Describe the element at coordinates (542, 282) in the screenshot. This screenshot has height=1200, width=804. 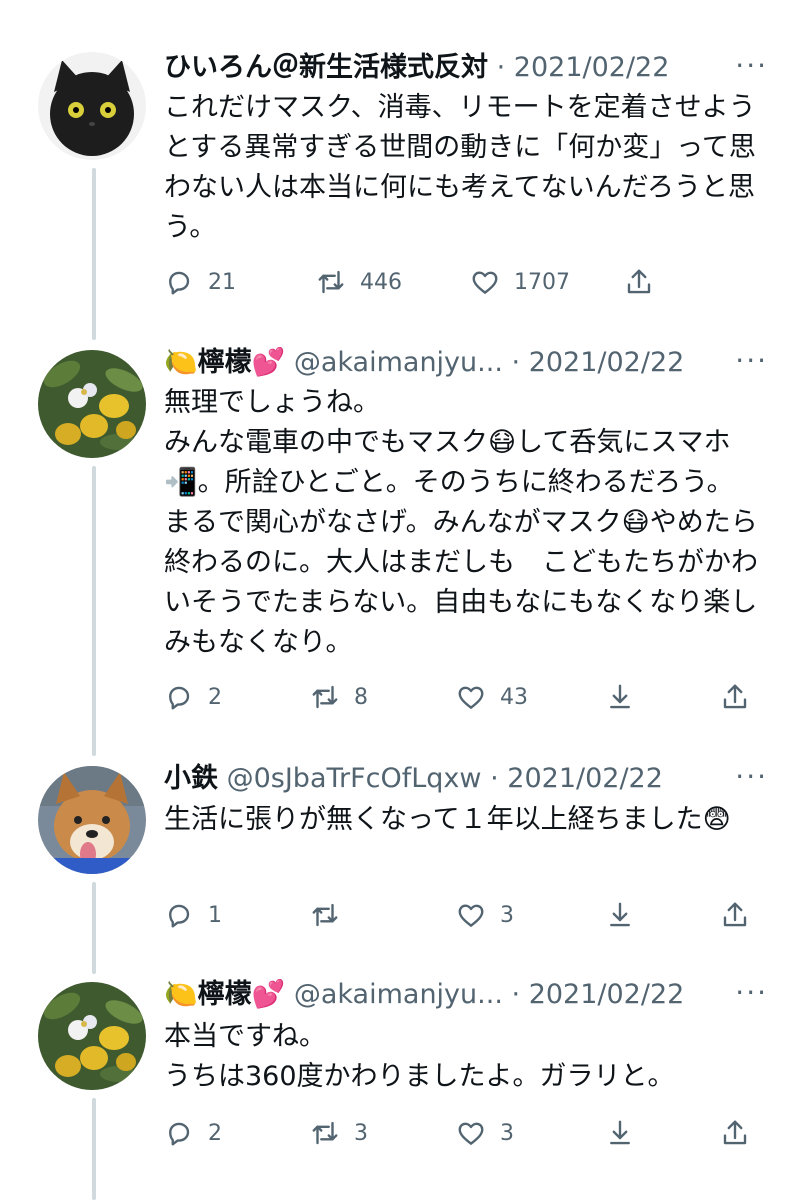
I see `like-count: 1707` at that location.